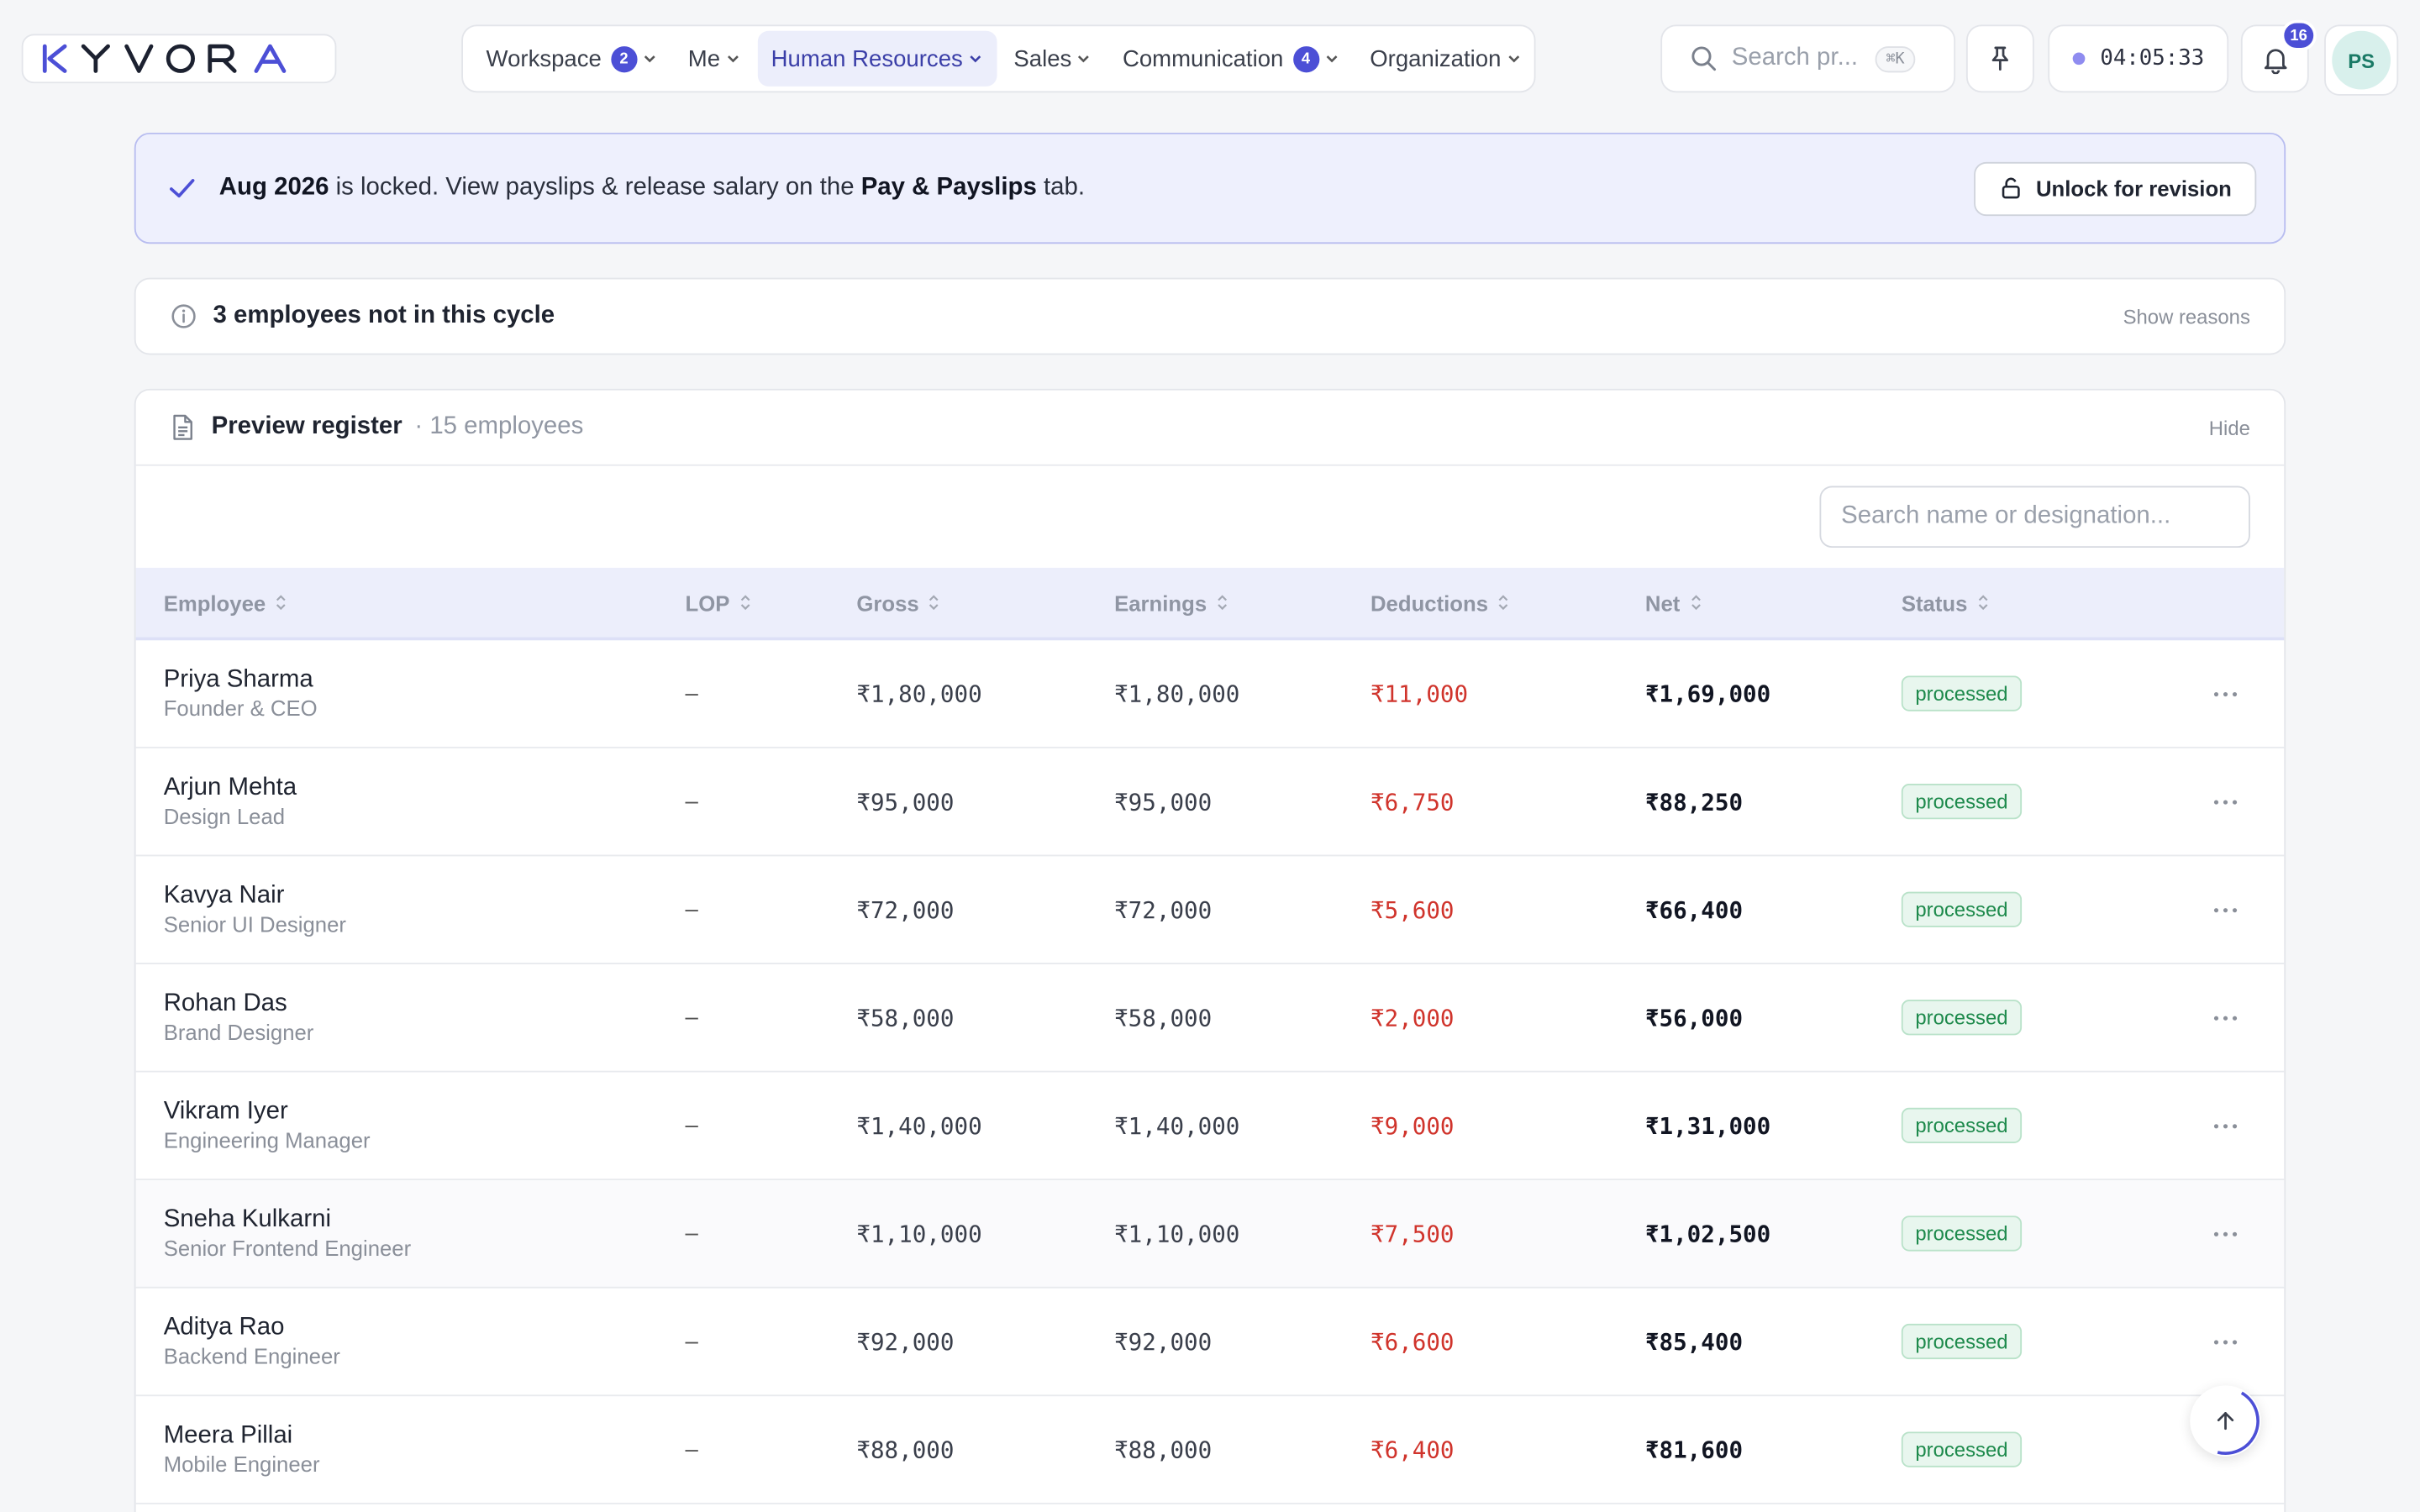 The image size is (2420, 1512). What do you see at coordinates (182, 188) in the screenshot?
I see `check-icon` at bounding box center [182, 188].